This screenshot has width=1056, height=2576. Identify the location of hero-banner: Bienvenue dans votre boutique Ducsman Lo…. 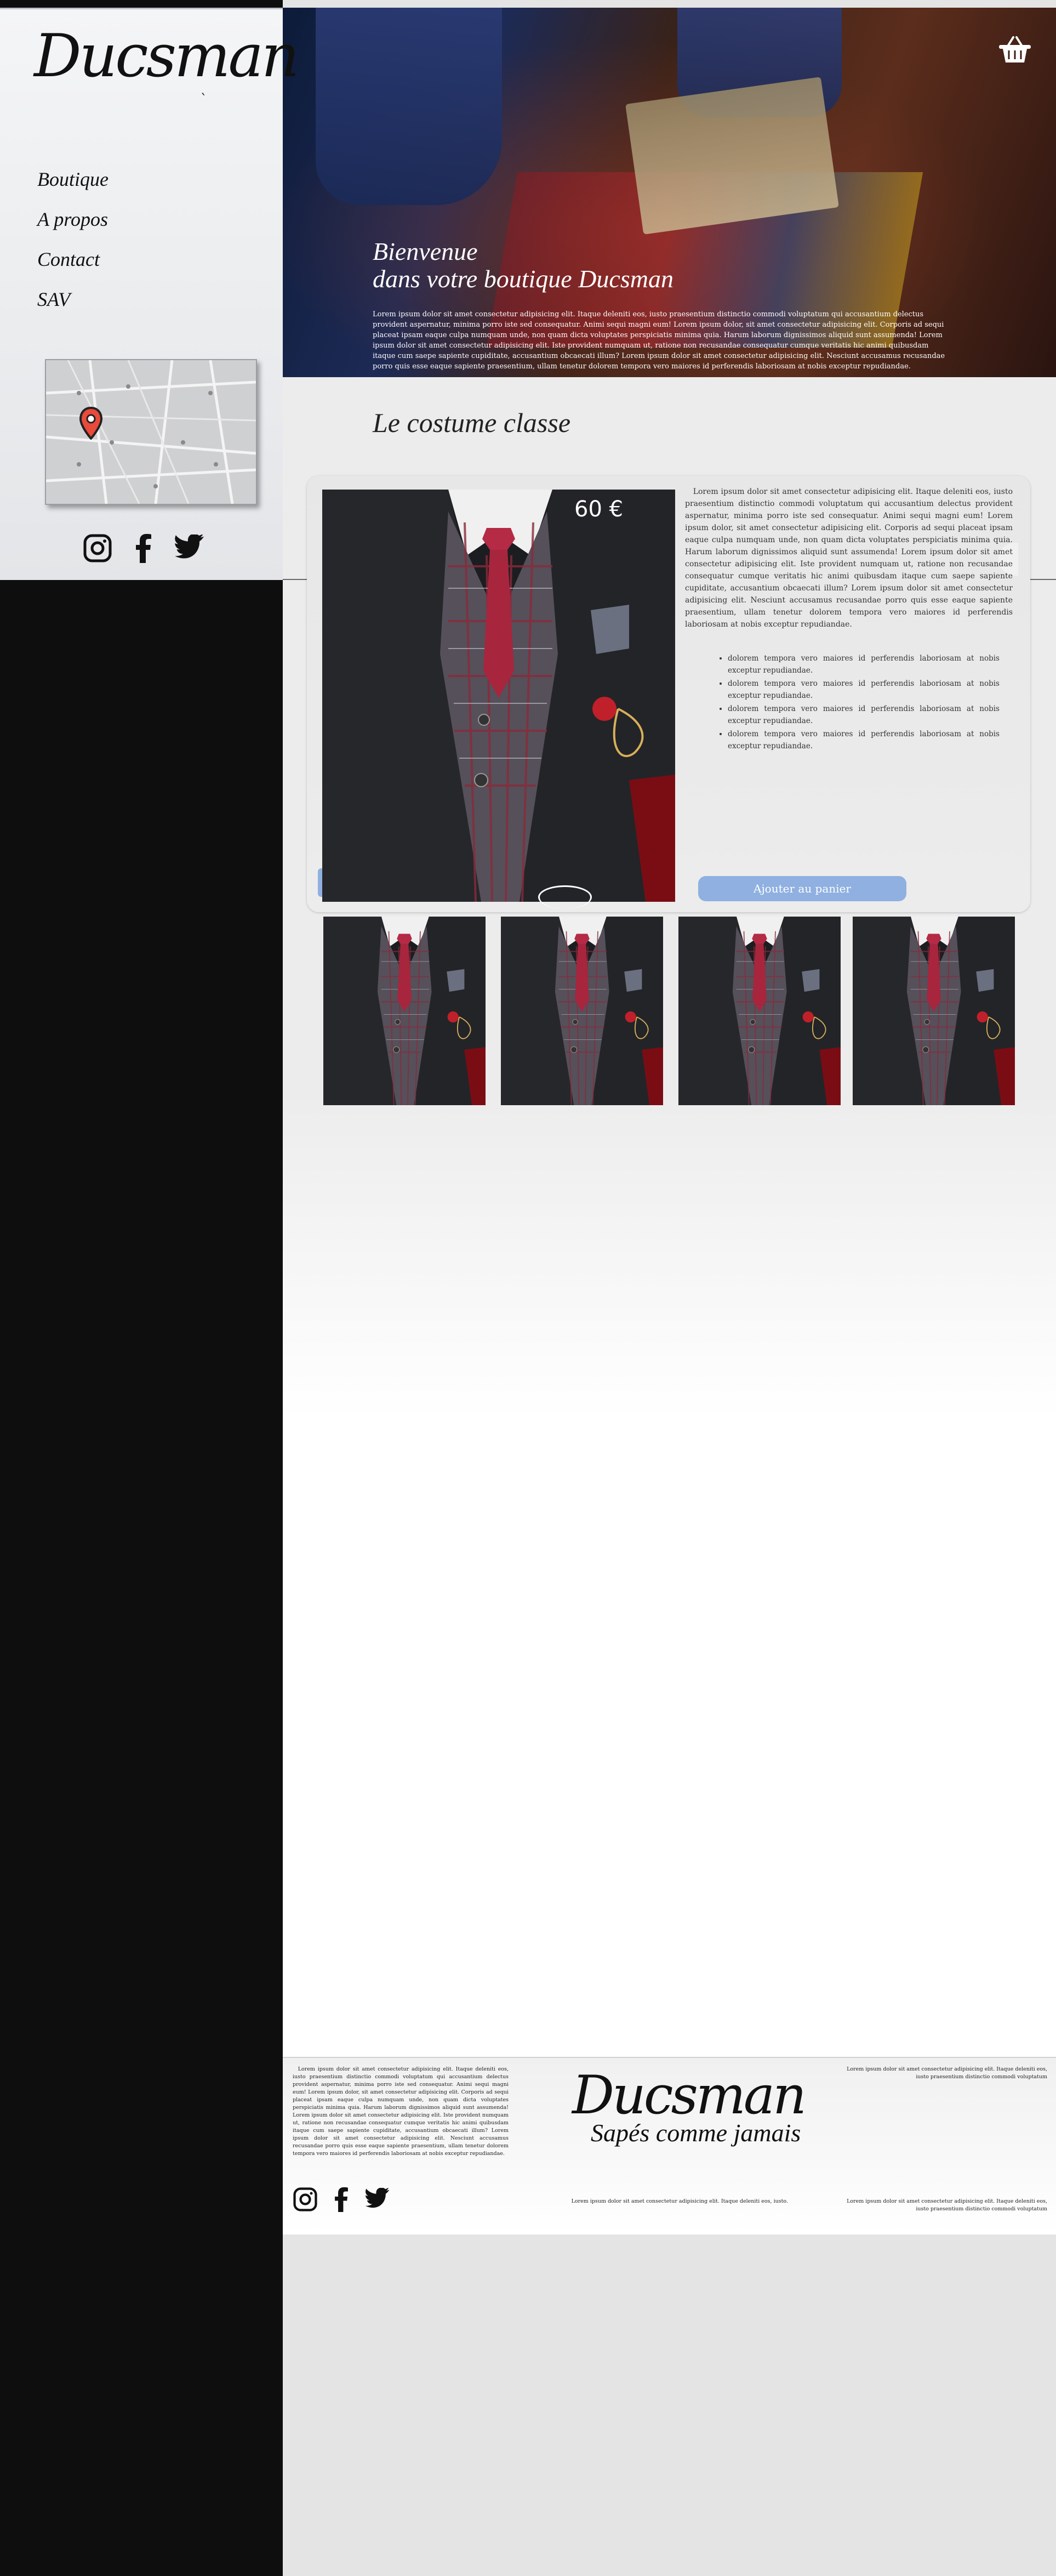
(669, 192).